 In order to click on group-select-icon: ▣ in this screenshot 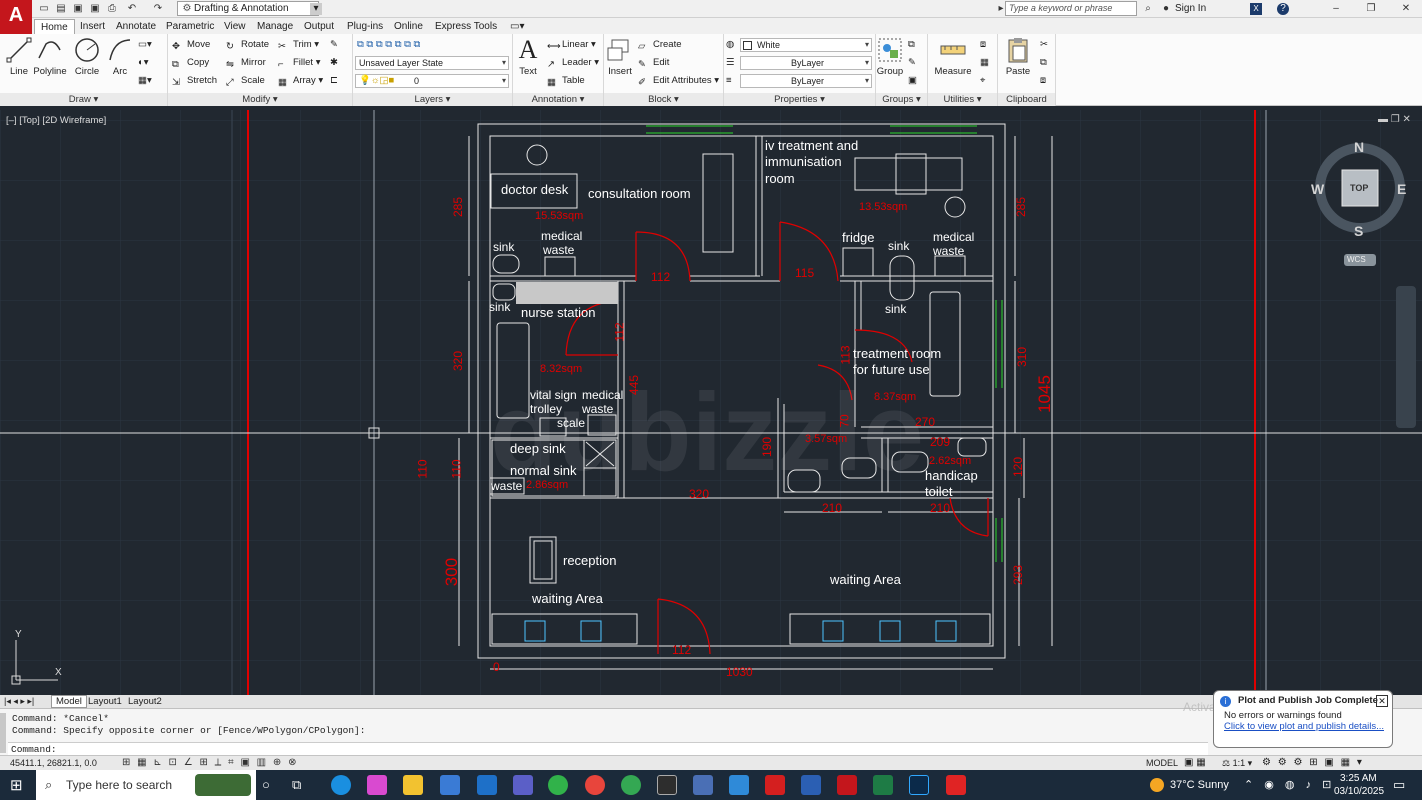, I will do `click(912, 81)`.